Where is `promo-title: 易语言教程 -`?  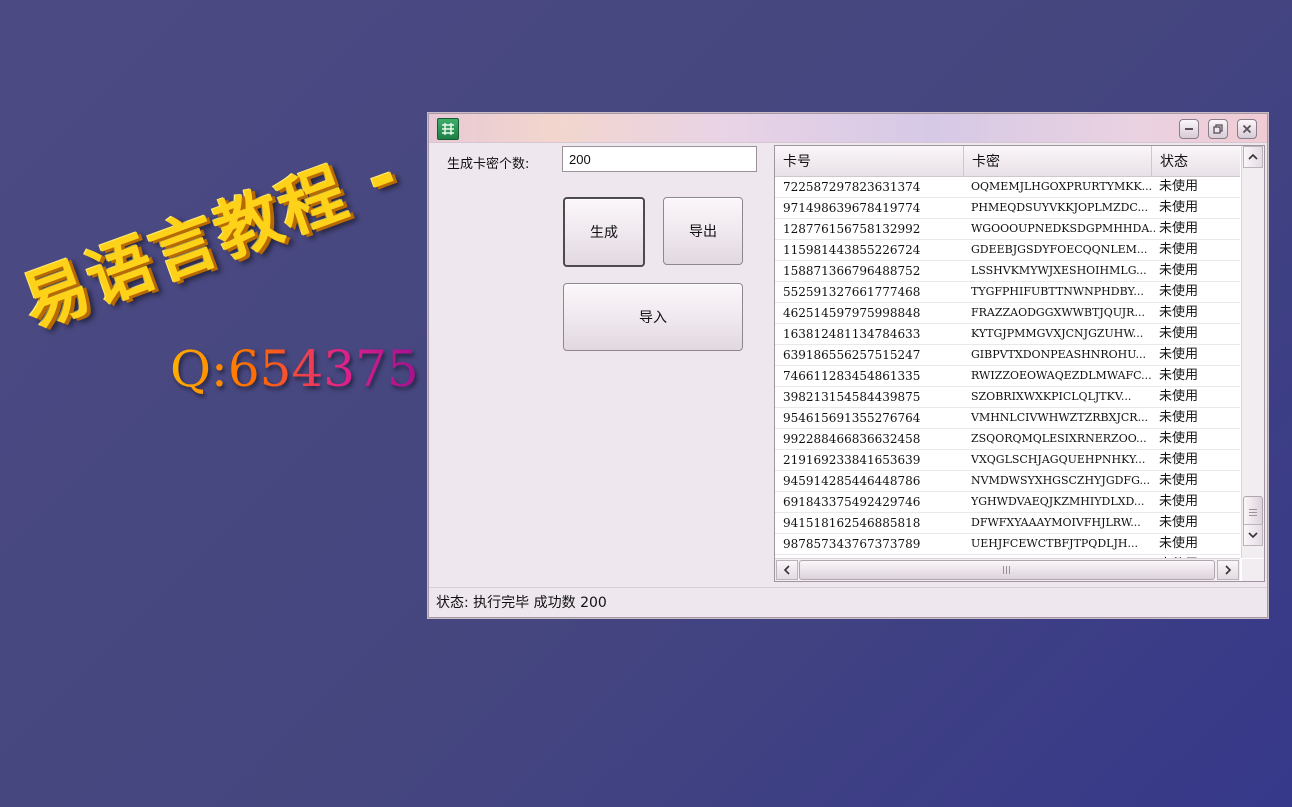
promo-title: 易语言教程 - is located at coordinates (211, 239).